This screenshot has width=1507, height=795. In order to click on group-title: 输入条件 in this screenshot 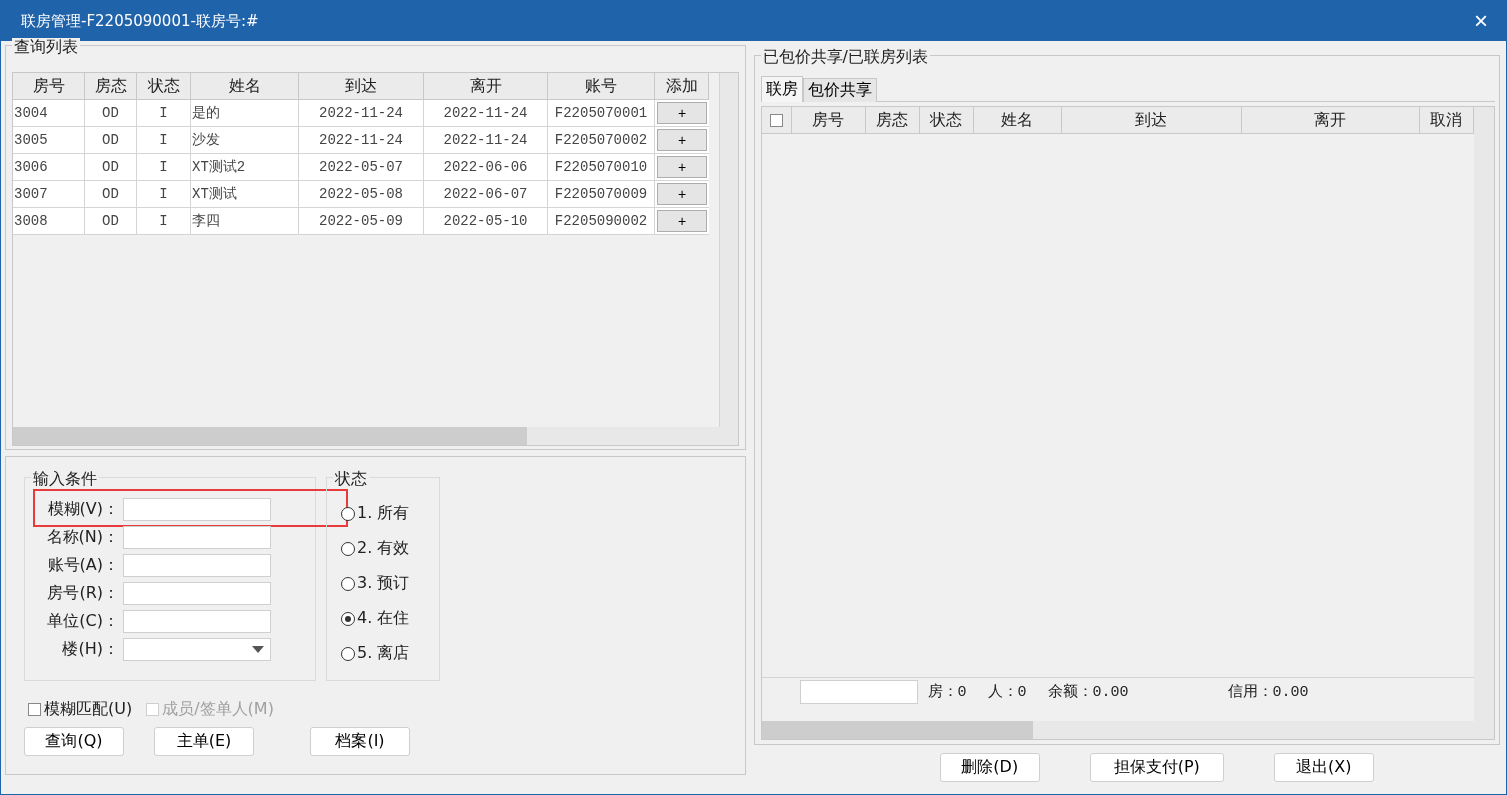, I will do `click(65, 479)`.